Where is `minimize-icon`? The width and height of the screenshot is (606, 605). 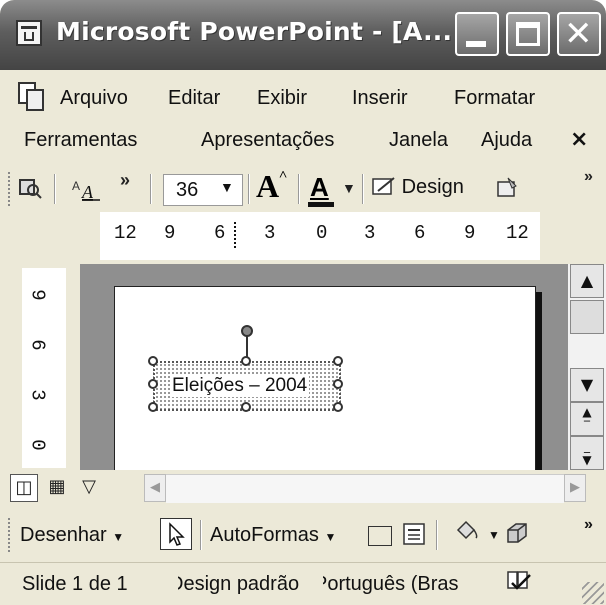 minimize-icon is located at coordinates (476, 44).